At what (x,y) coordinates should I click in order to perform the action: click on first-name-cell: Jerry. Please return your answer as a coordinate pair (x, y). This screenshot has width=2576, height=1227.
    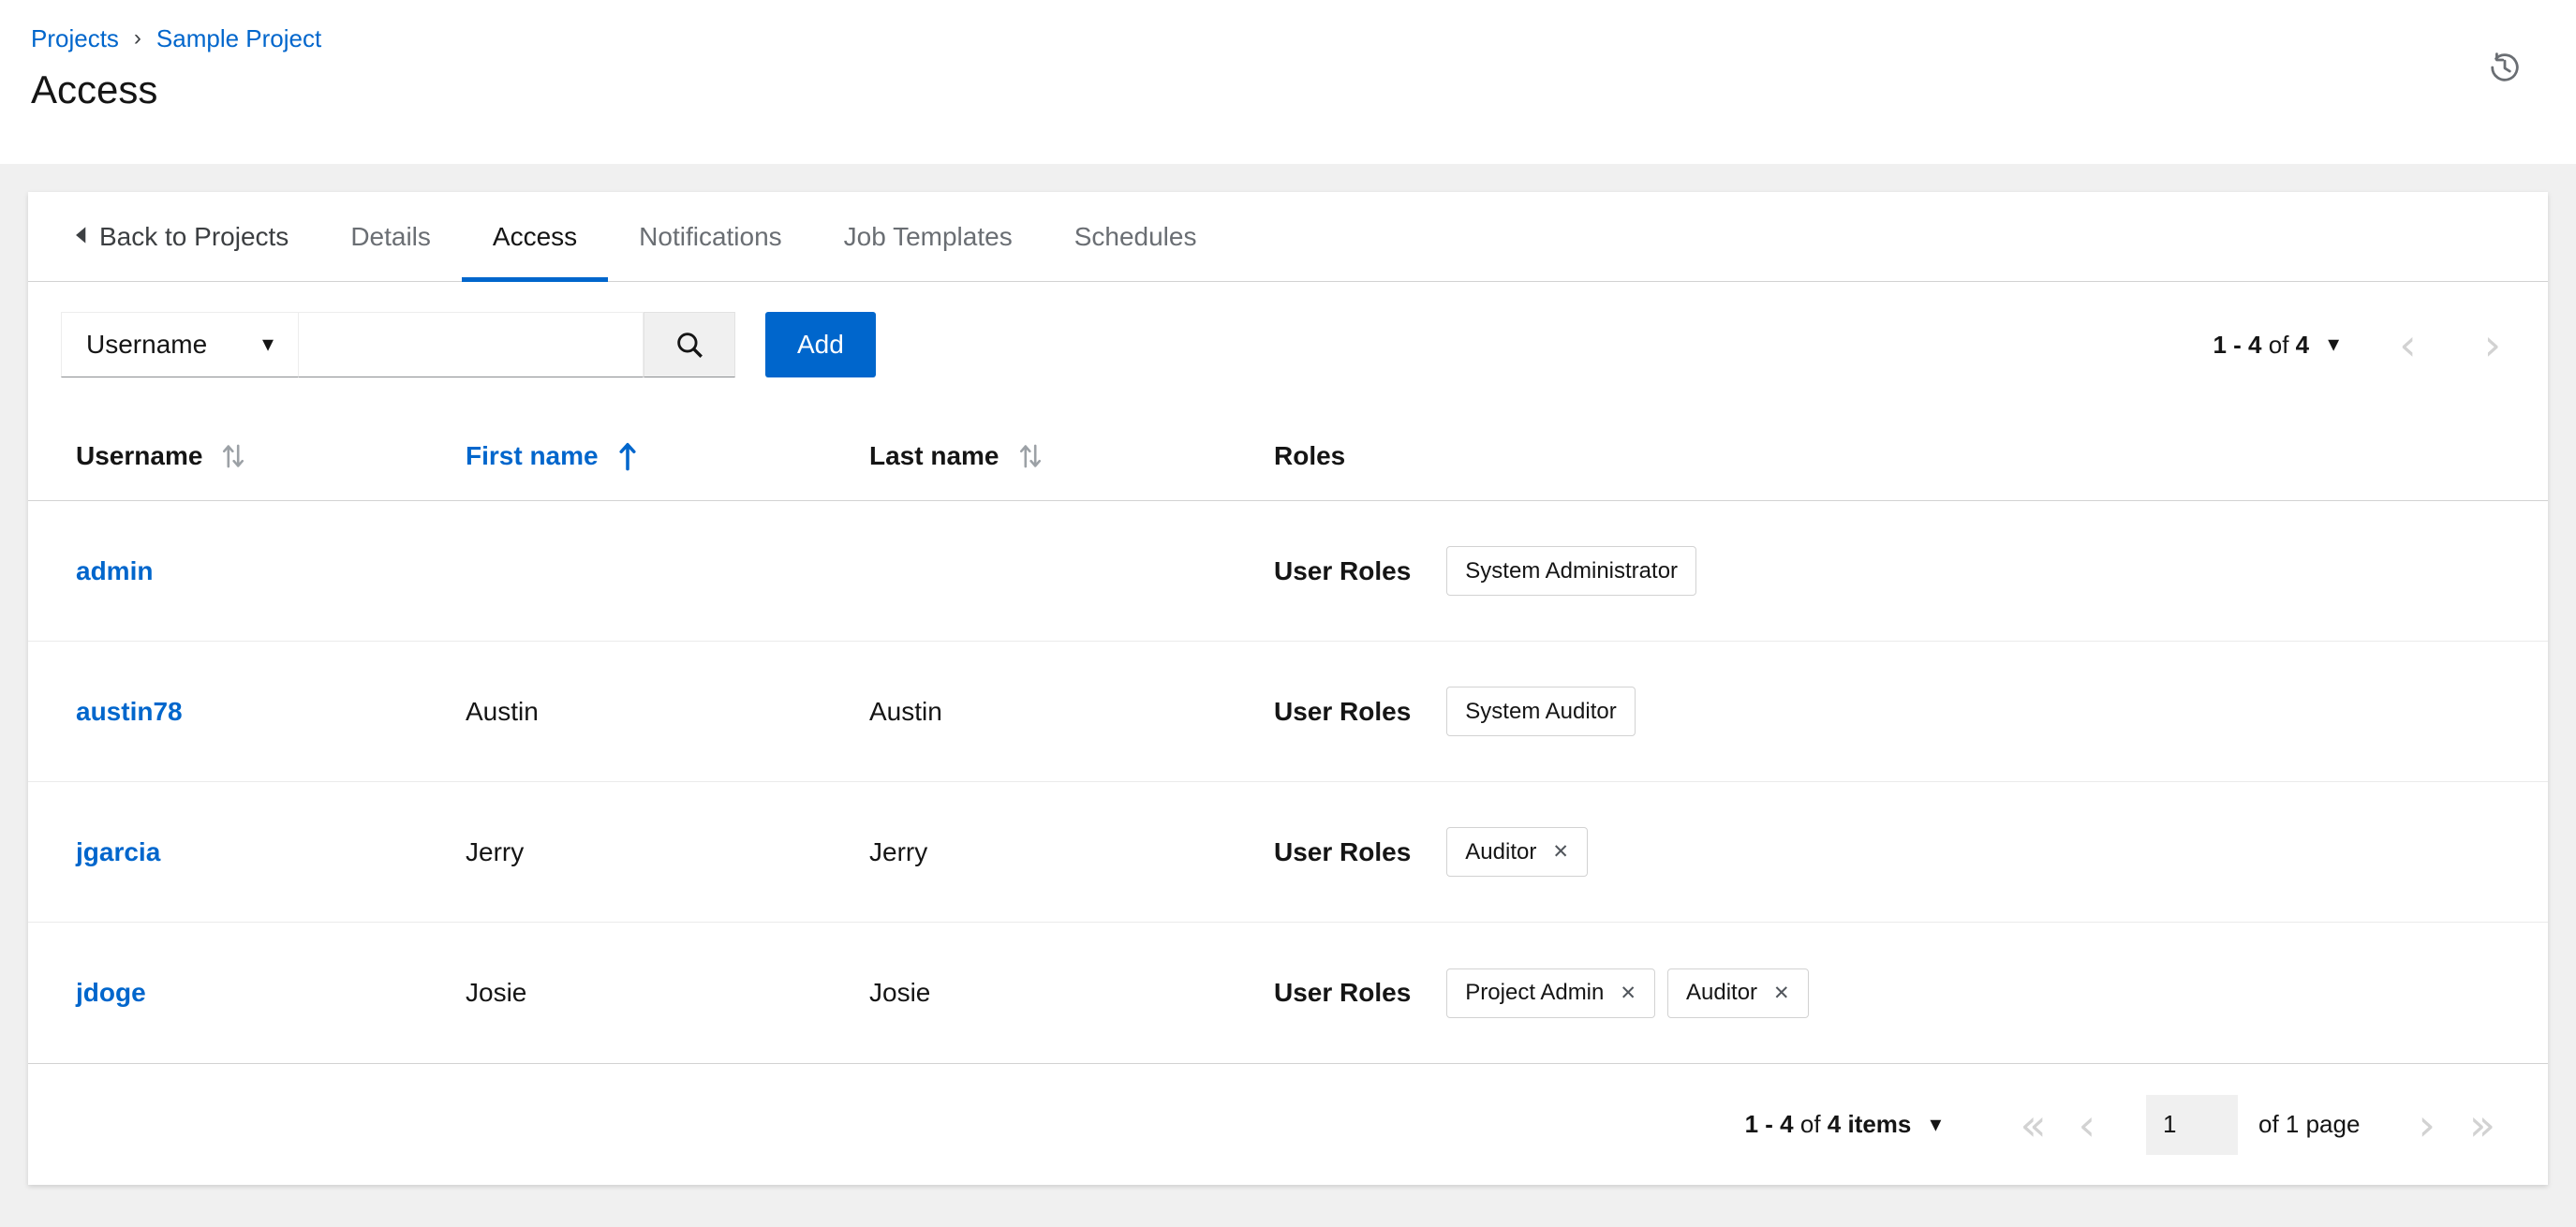
    Looking at the image, I should click on (496, 851).